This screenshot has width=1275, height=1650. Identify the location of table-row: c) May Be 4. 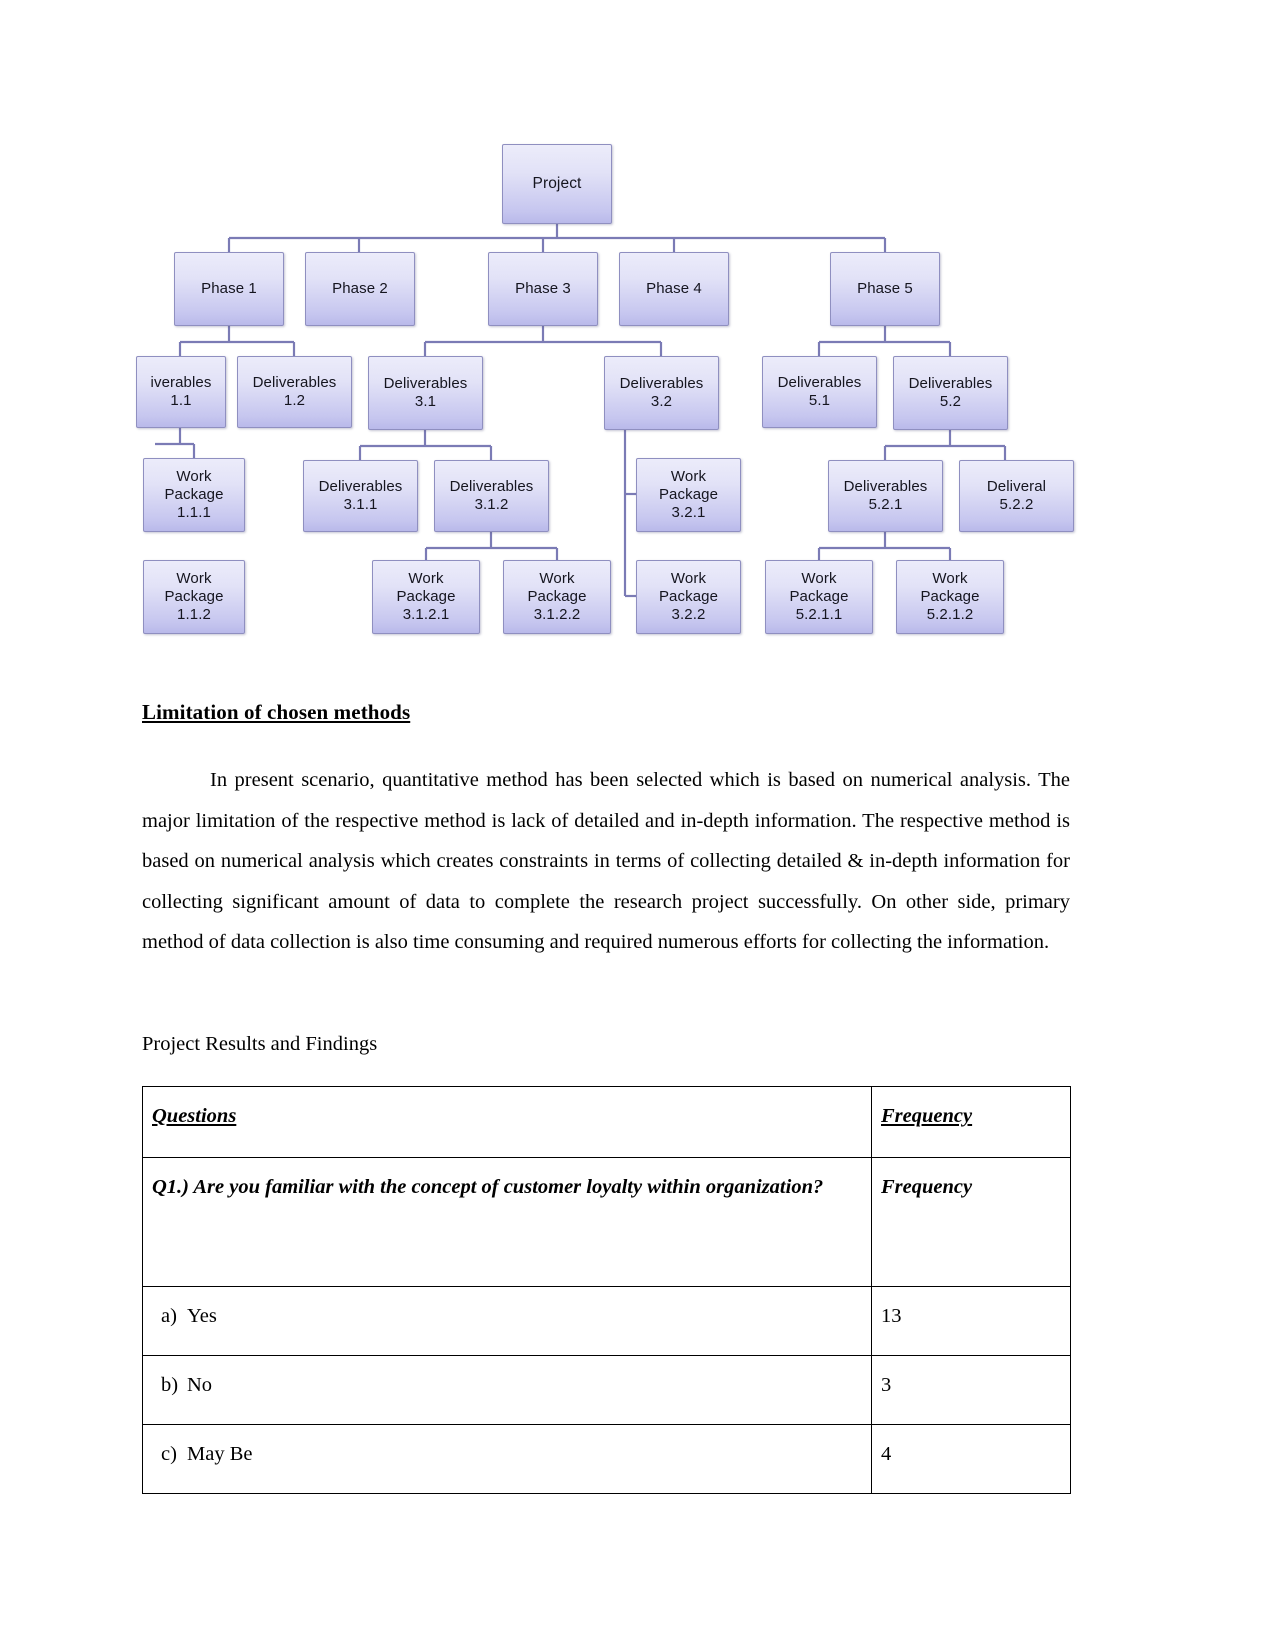
(606, 1459).